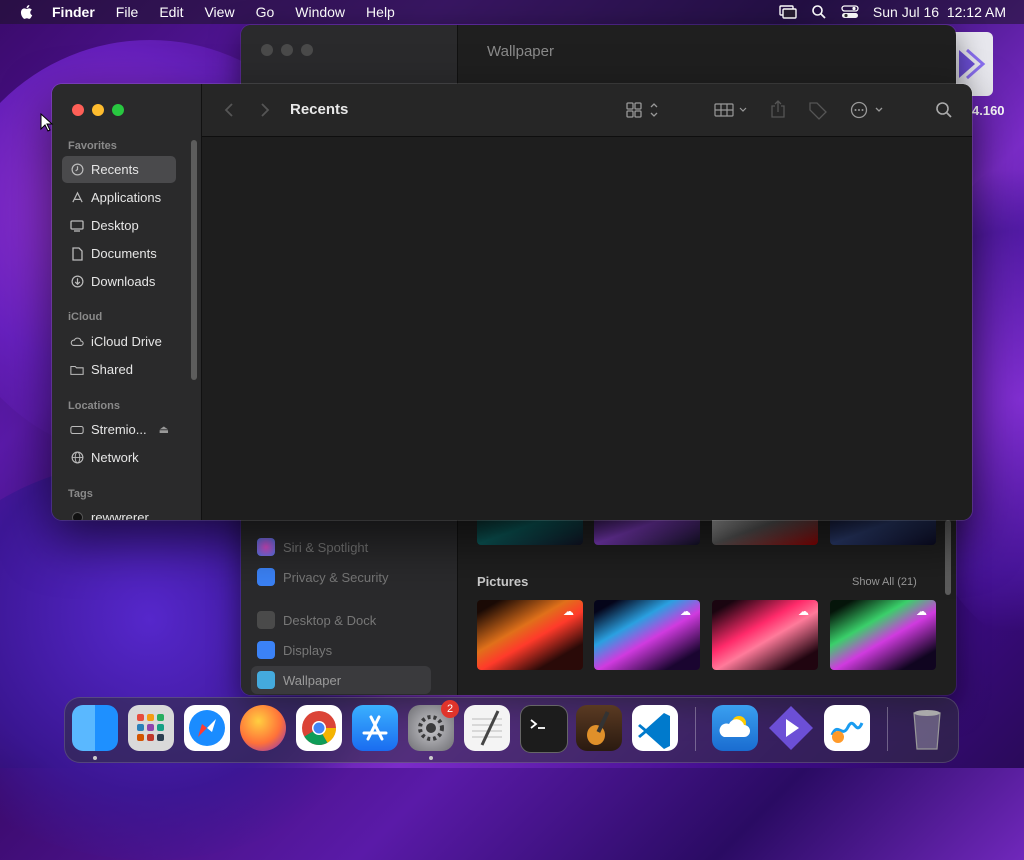 The width and height of the screenshot is (1024, 860). What do you see at coordinates (85, 317) in the screenshot?
I see `sidebar-section-icloud: iCloud` at bounding box center [85, 317].